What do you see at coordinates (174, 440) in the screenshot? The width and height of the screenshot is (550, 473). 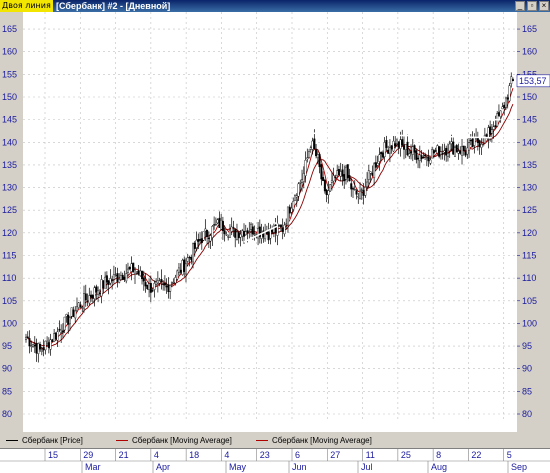 I see `legend-item: Сбербанк [Moving Average]` at bounding box center [174, 440].